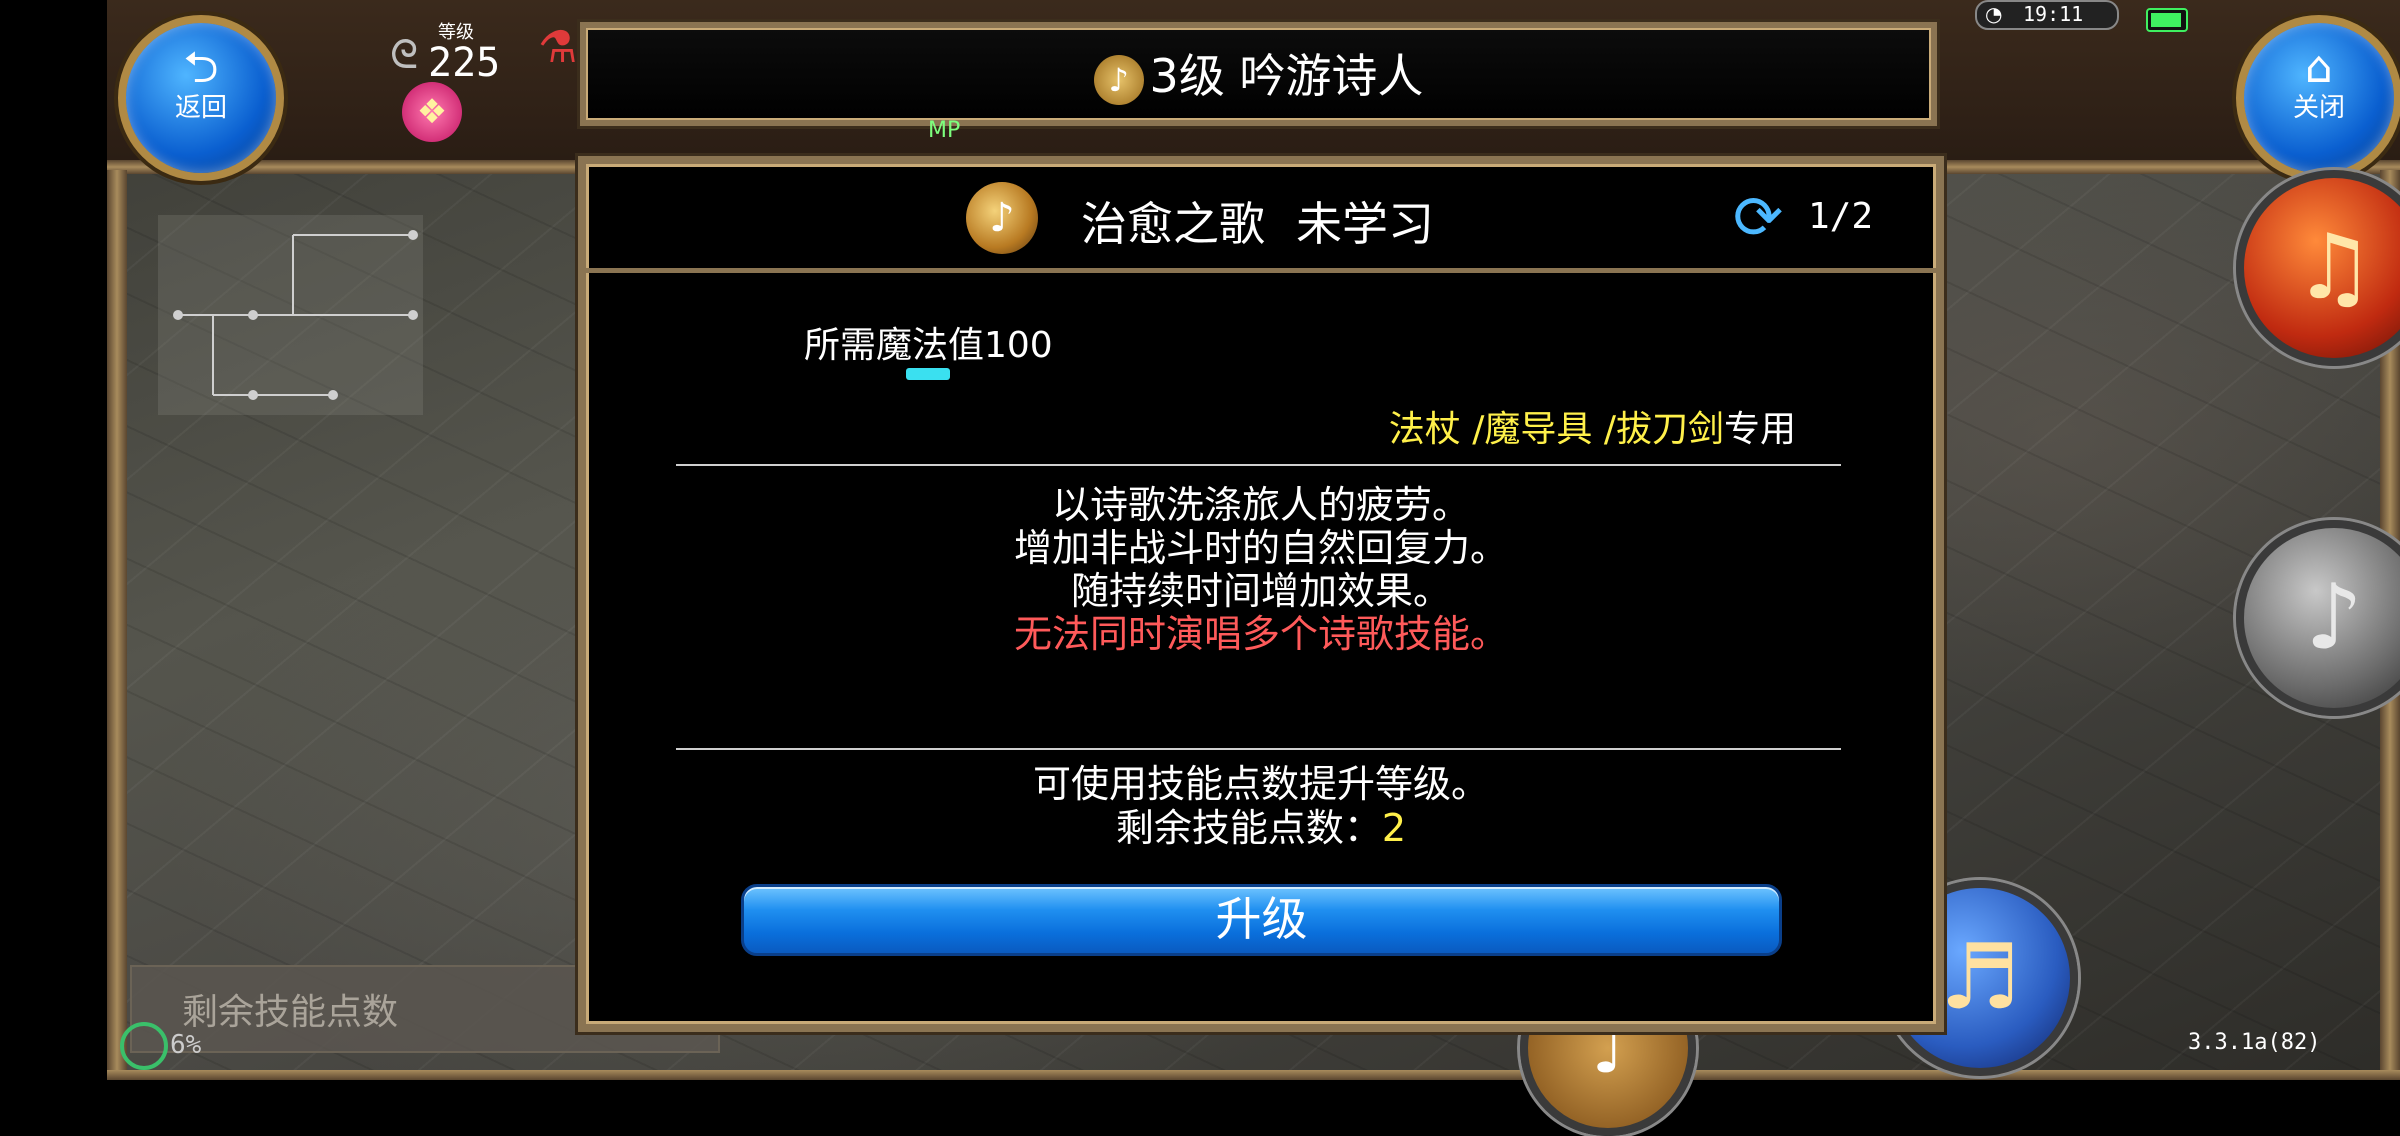  Describe the element at coordinates (432, 112) in the screenshot. I see `gift-icon: ❖` at that location.